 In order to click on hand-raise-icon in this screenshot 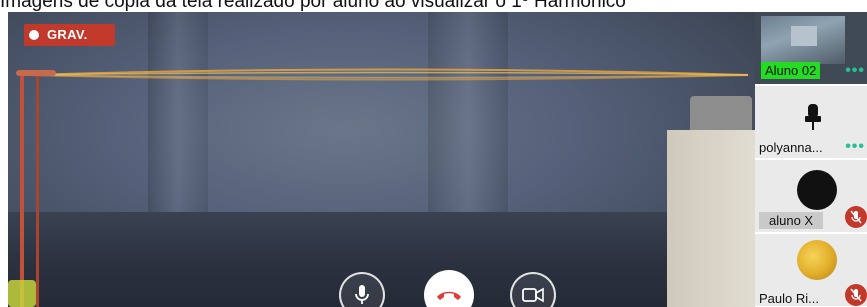, I will do `click(813, 117)`.